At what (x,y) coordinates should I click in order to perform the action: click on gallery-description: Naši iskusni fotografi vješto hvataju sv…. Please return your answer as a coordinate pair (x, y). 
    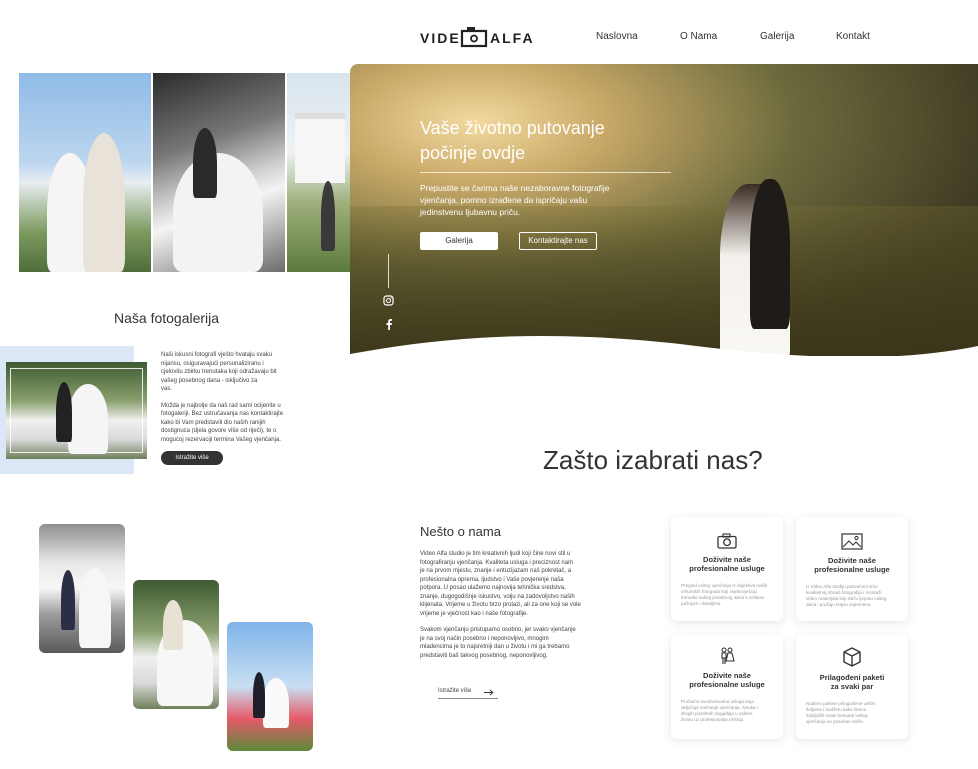
    Looking at the image, I should click on (241, 397).